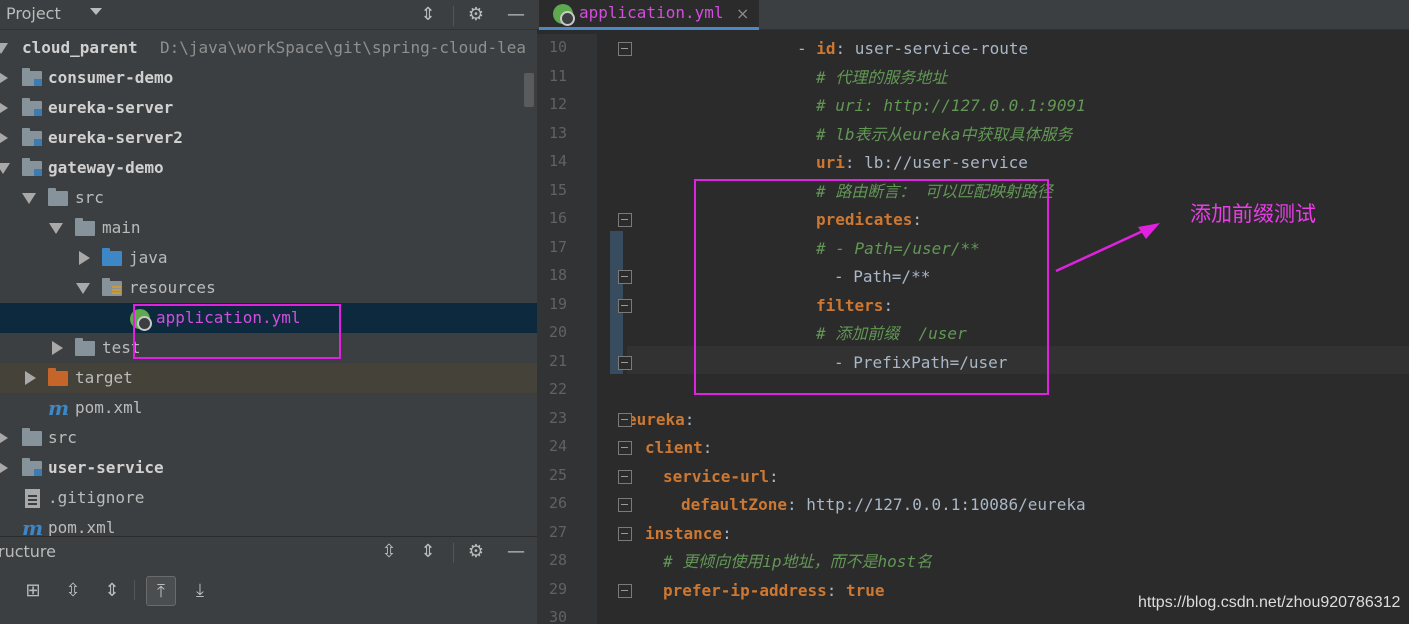 This screenshot has height=624, width=1409. Describe the element at coordinates (33, 591) in the screenshot. I see `show-members-icon: ⊞` at that location.